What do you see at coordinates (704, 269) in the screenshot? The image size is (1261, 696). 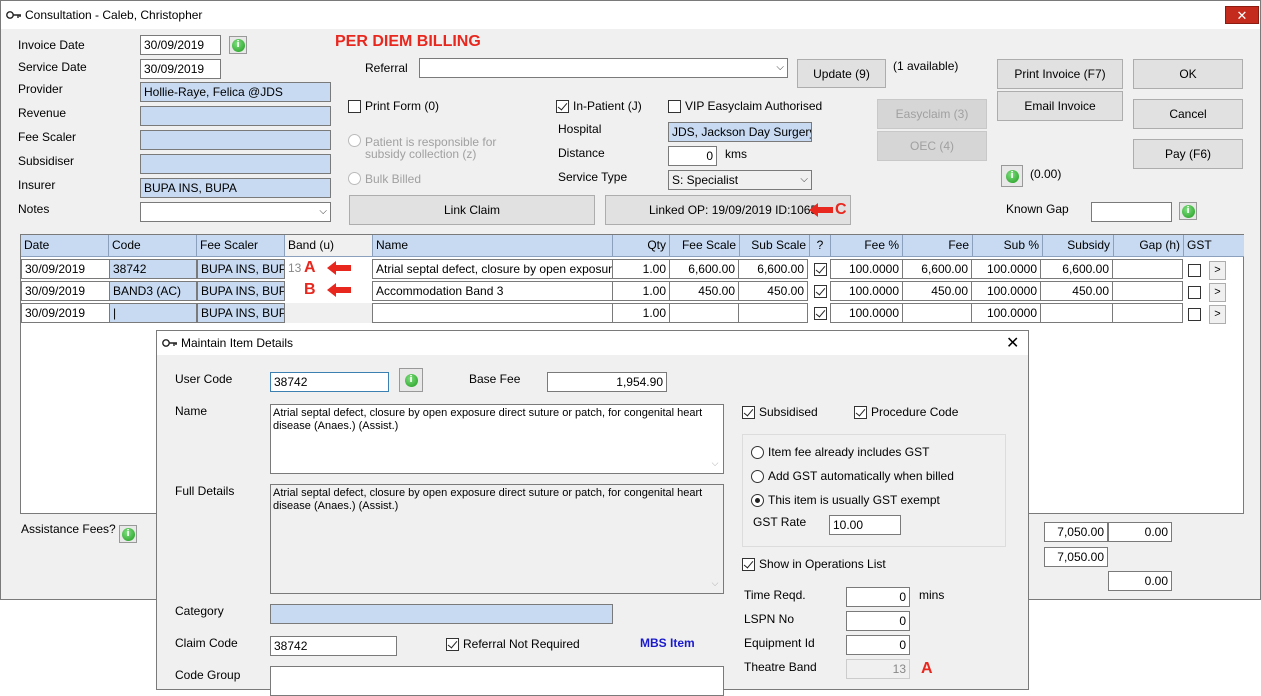 I see `cell-fee-scale: 6,600.00` at bounding box center [704, 269].